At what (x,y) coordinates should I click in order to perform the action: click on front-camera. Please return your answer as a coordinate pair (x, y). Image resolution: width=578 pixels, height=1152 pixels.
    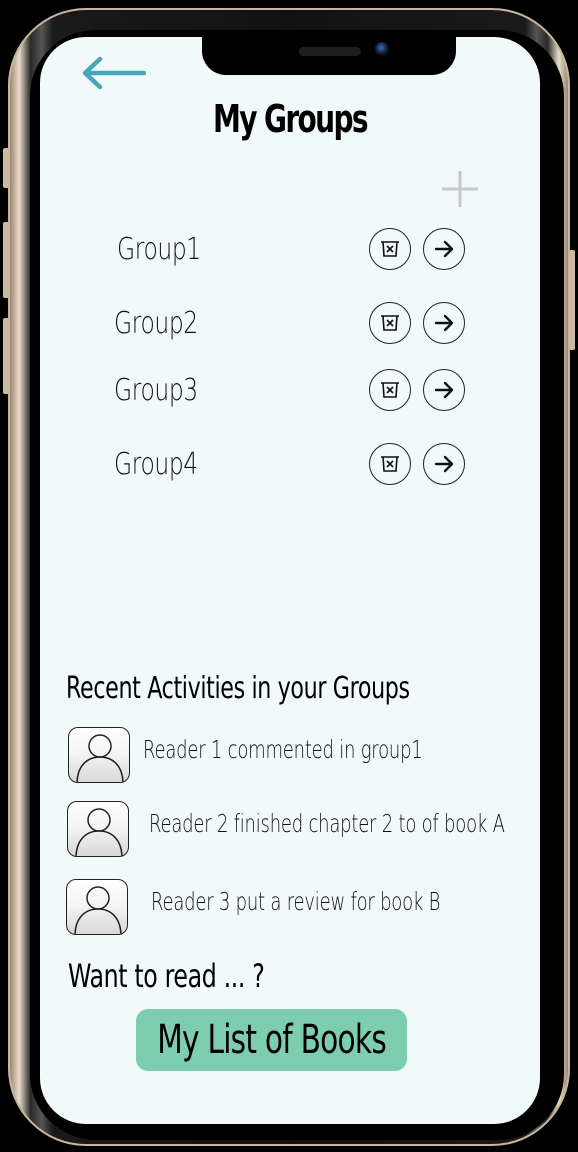
    Looking at the image, I should click on (382, 49).